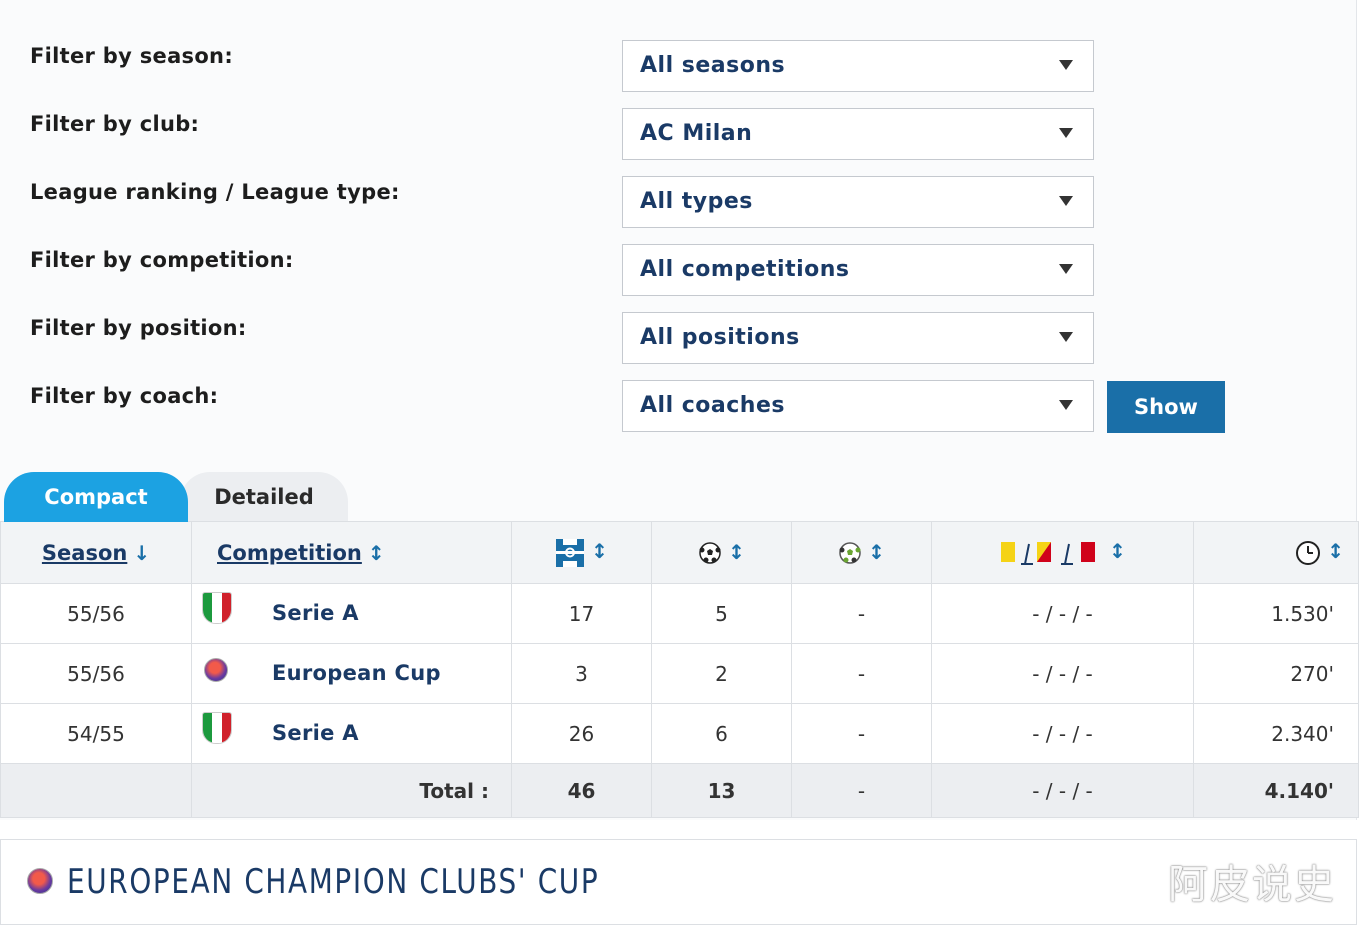 This screenshot has width=1364, height=926. What do you see at coordinates (581, 790) in the screenshot?
I see `total-appearances: 46` at bounding box center [581, 790].